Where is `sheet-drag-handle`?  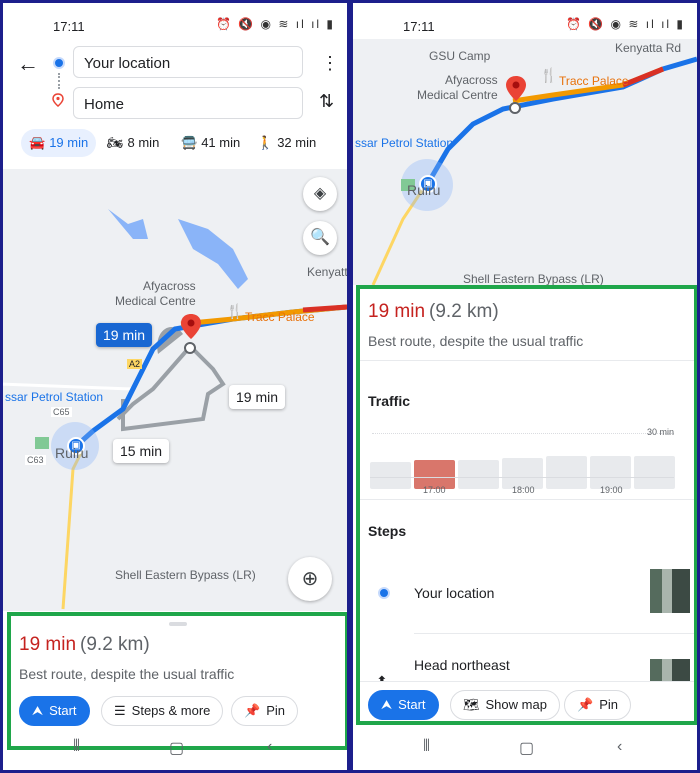
sheet-drag-handle is located at coordinates (178, 624).